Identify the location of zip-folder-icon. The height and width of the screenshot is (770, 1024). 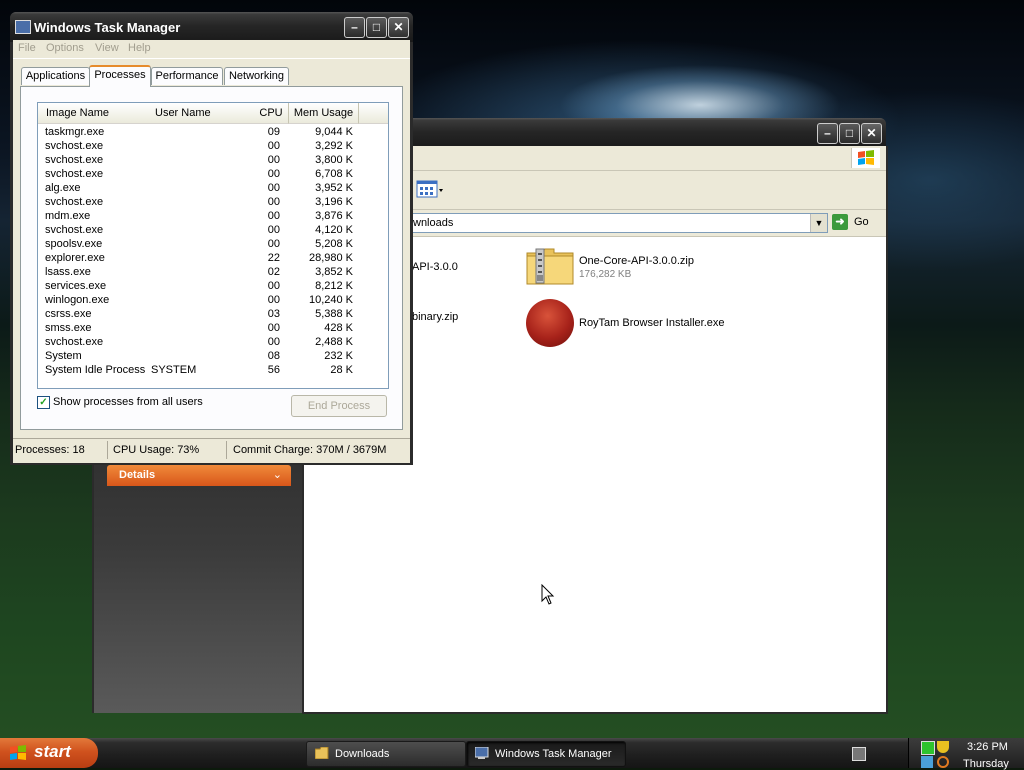
(550, 266).